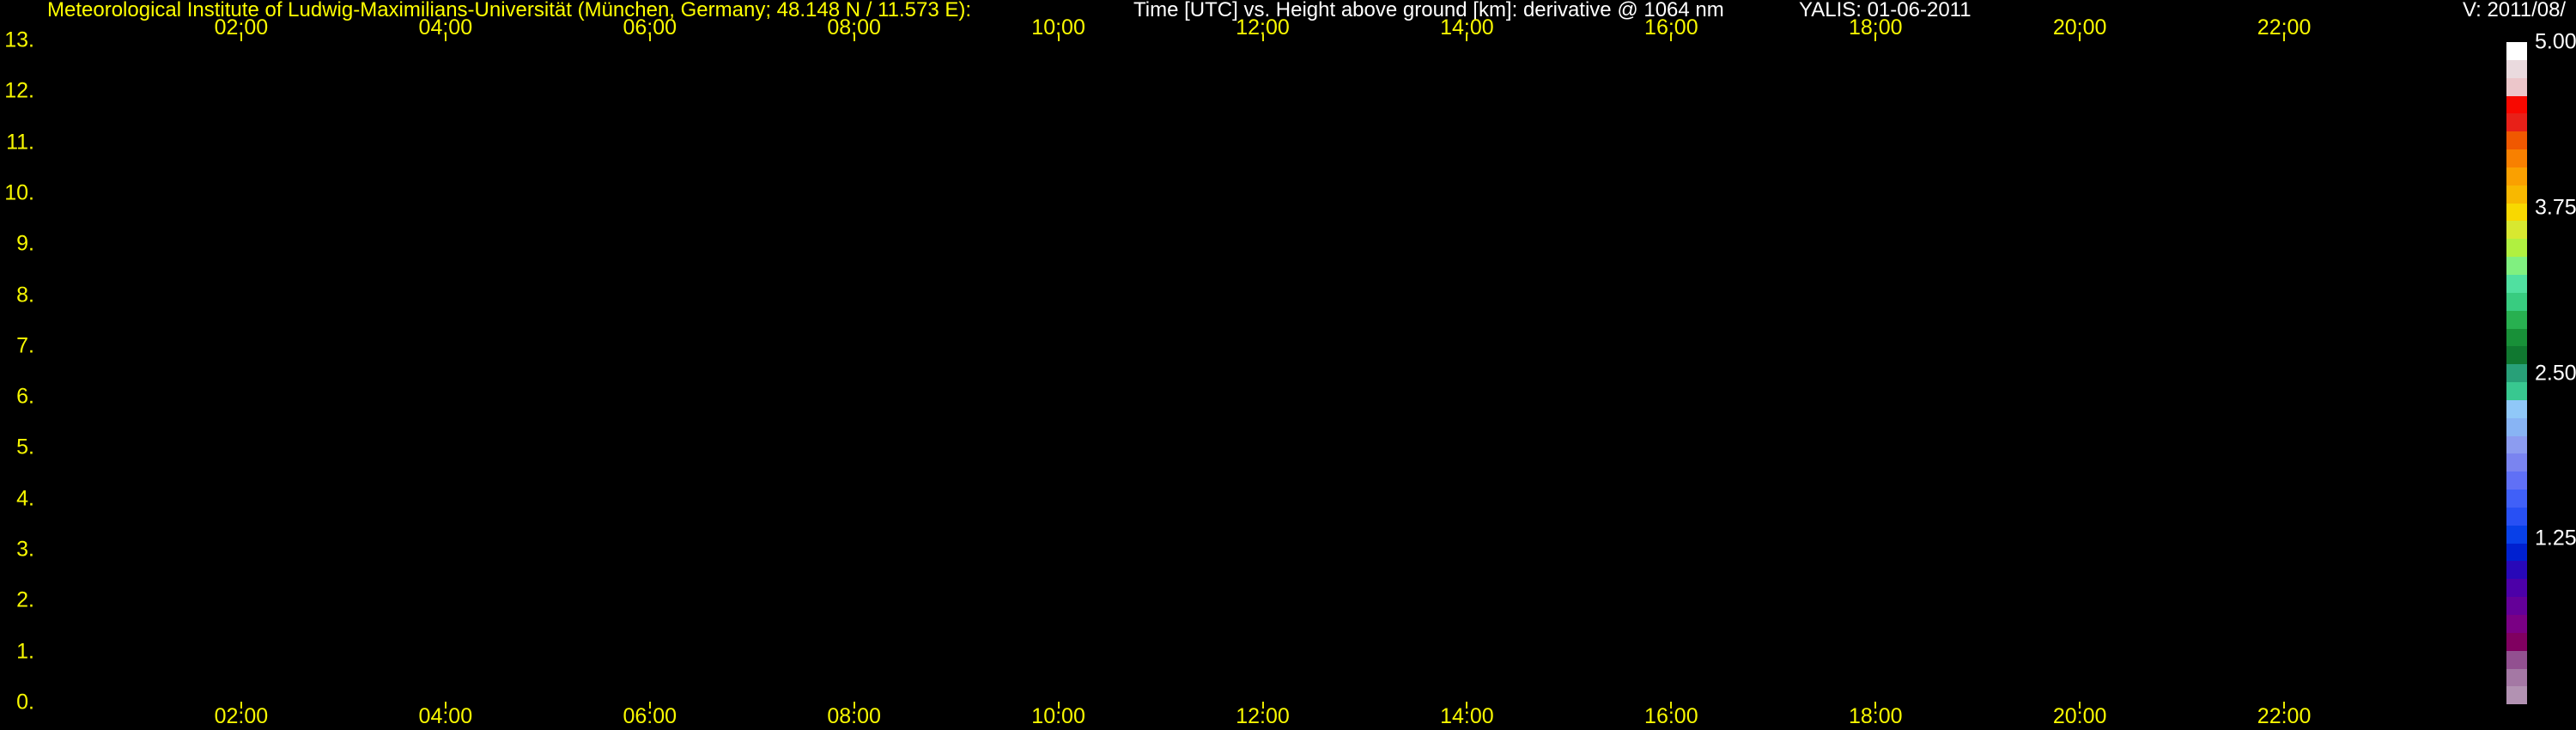 This screenshot has width=2576, height=730. I want to click on y-tick-label: 12., so click(19, 90).